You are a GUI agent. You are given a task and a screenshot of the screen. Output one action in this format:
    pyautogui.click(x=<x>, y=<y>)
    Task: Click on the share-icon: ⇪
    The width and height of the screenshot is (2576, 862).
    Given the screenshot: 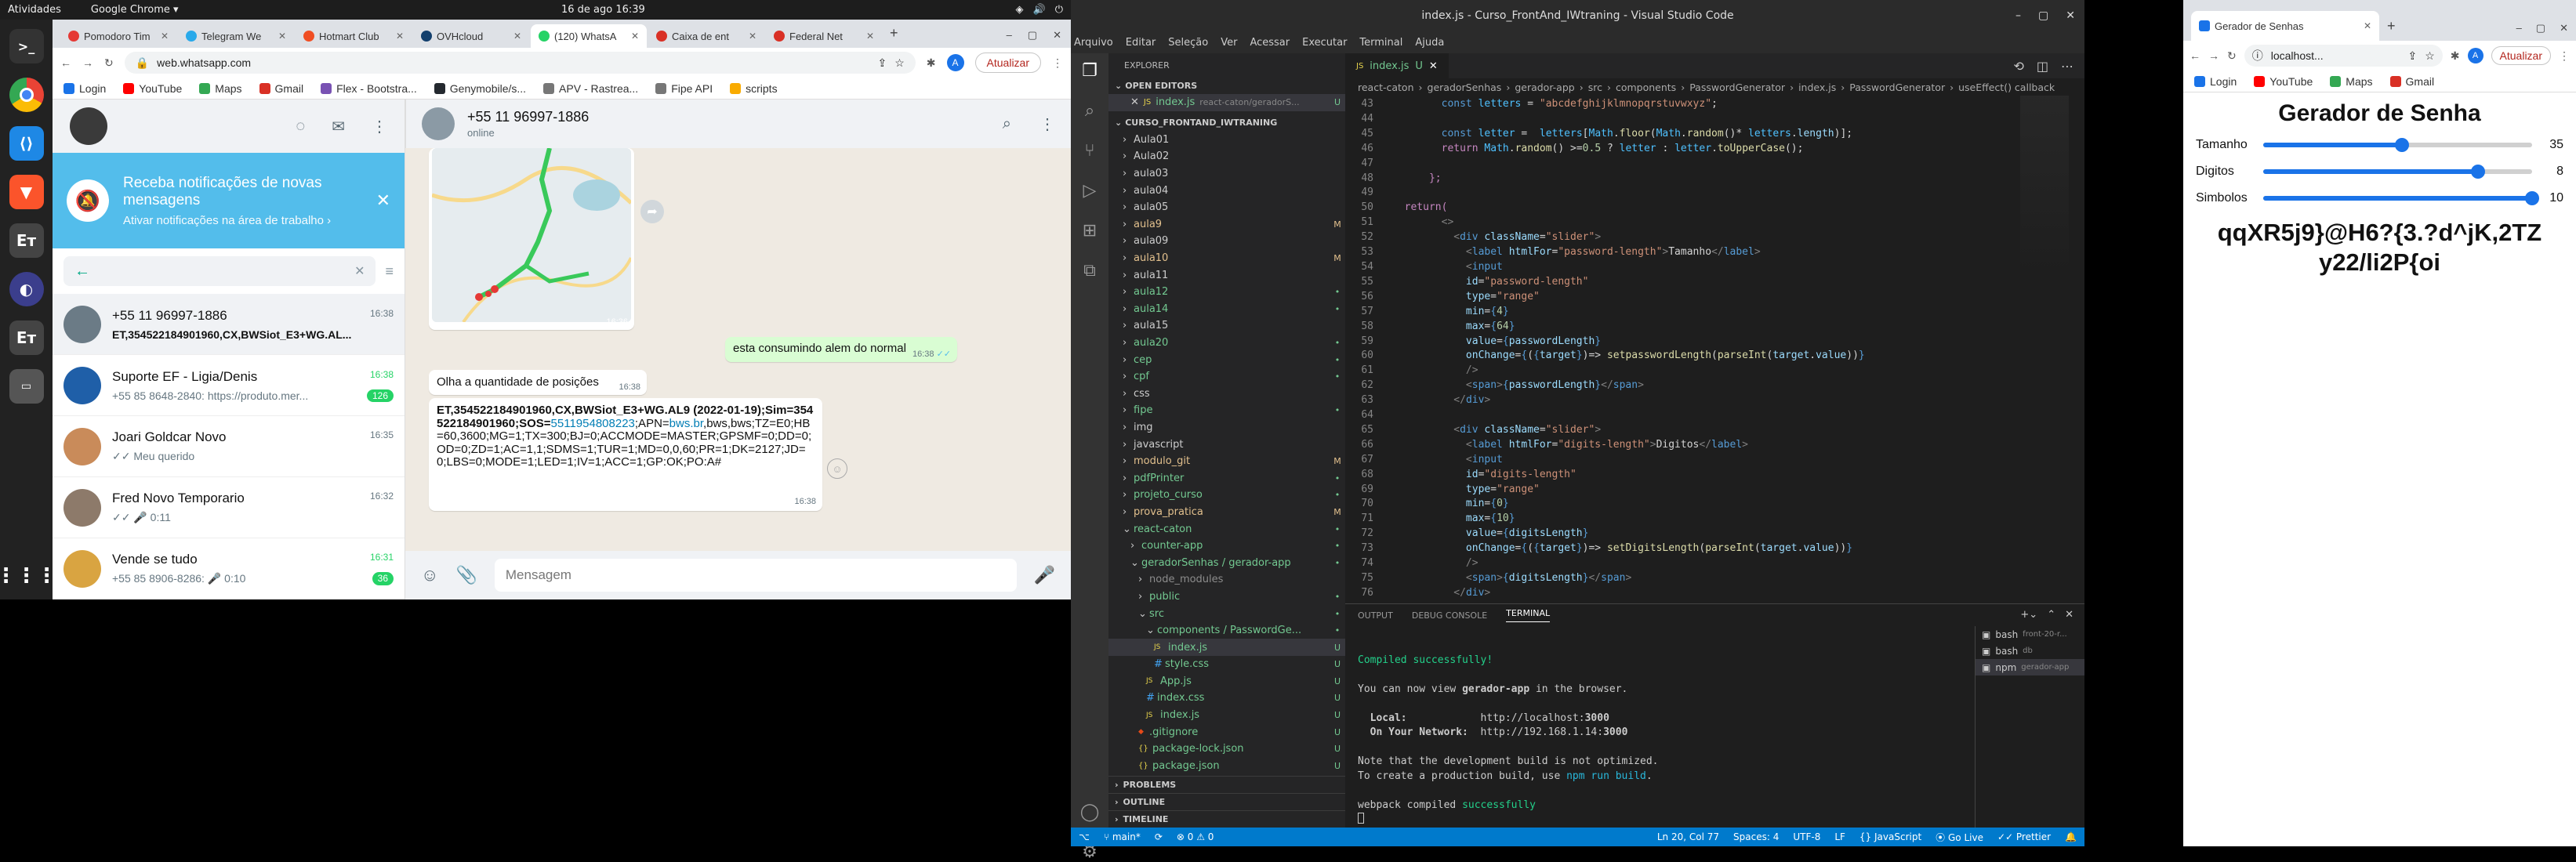 What is the action you would take?
    pyautogui.click(x=2413, y=56)
    